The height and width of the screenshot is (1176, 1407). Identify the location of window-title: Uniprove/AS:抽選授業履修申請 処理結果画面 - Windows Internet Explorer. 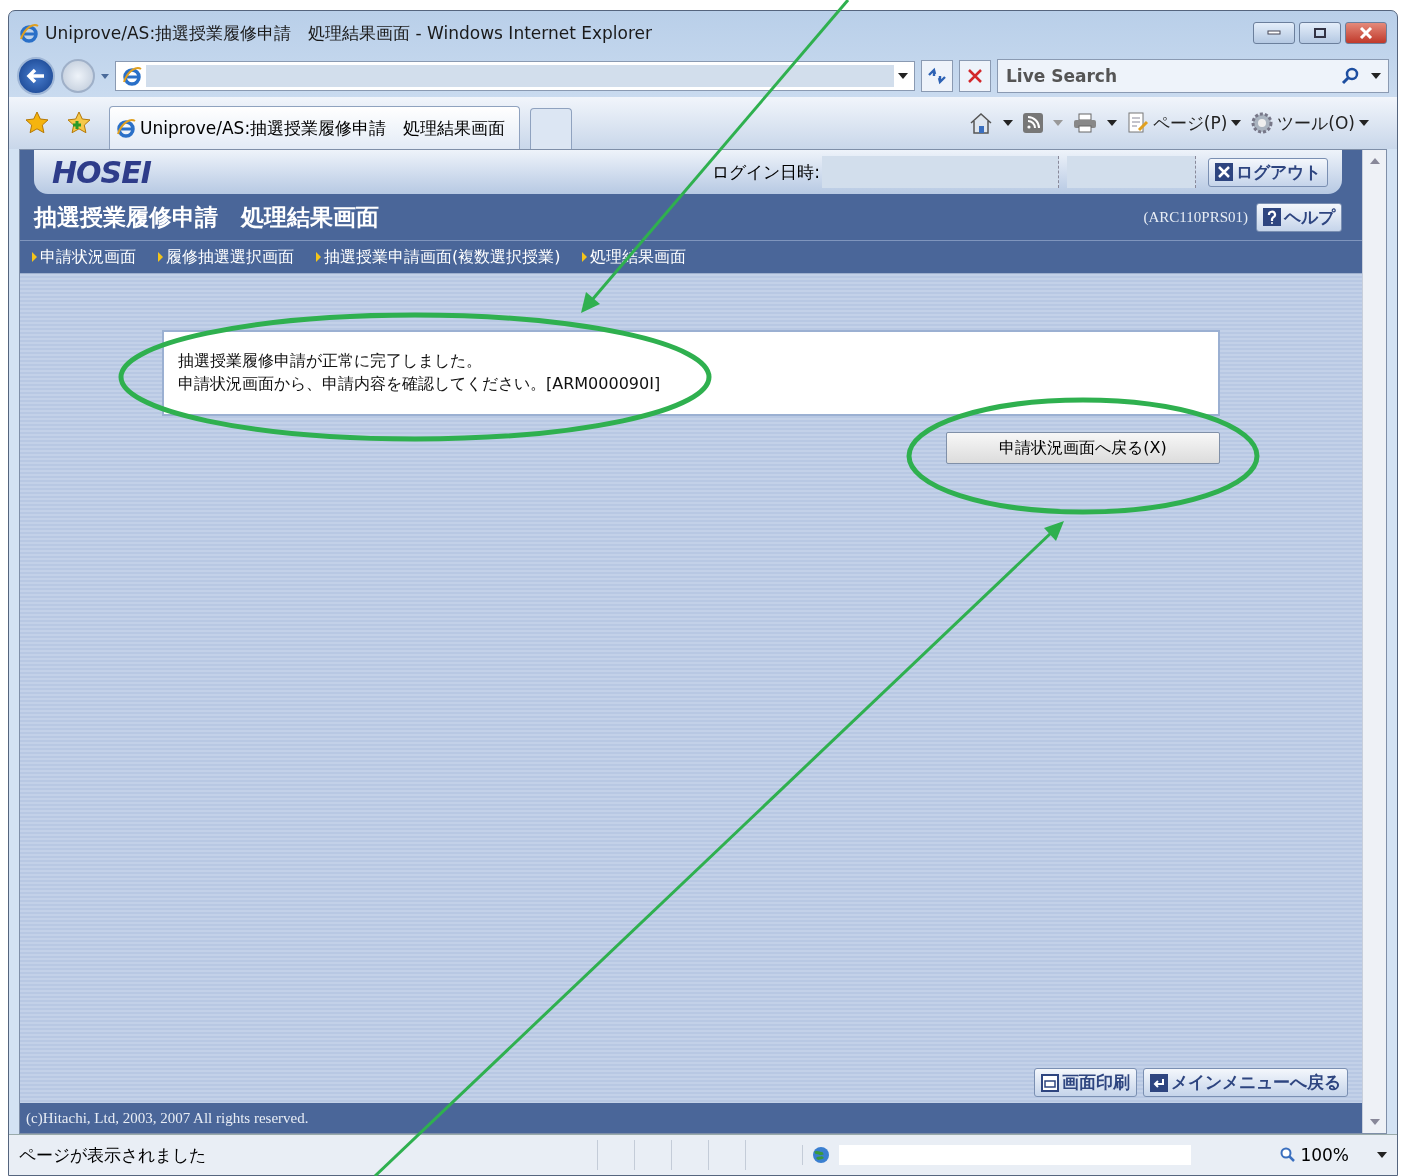
(349, 33).